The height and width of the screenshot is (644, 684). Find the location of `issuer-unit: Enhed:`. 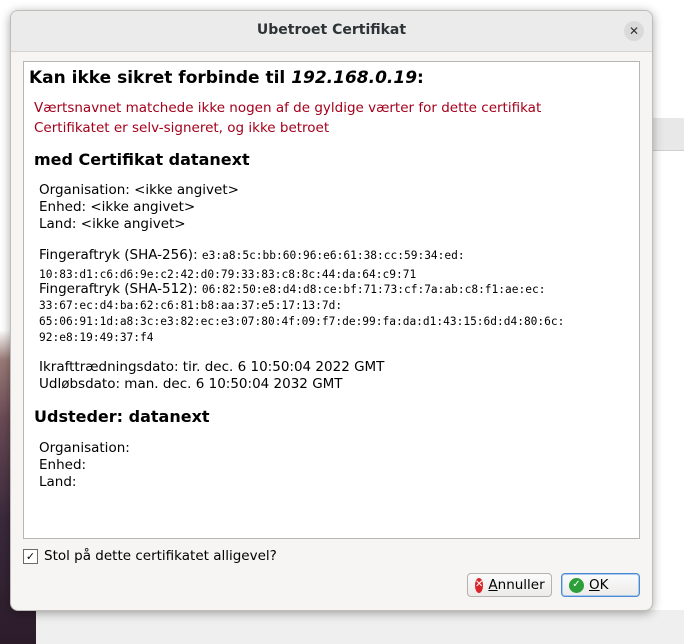

issuer-unit: Enhed: is located at coordinates (63, 465).